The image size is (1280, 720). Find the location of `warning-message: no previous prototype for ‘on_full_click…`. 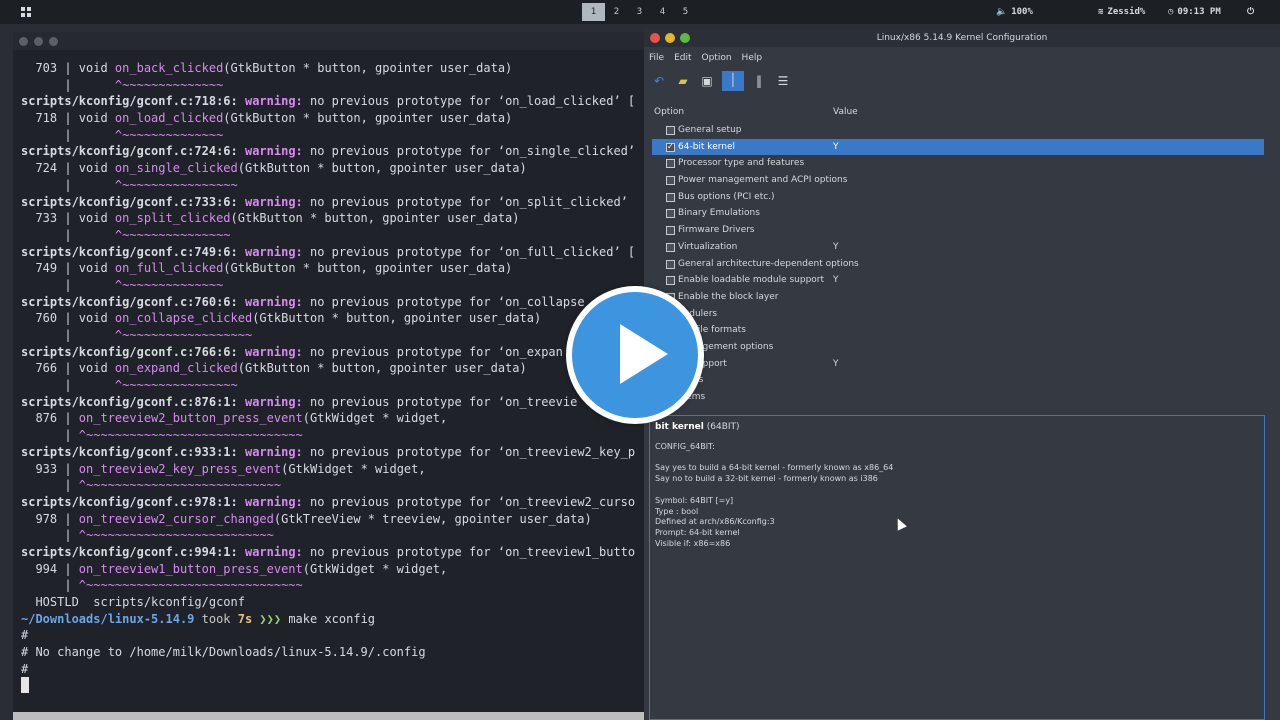

warning-message: no previous prototype for ‘on_full_click… is located at coordinates (469, 251).